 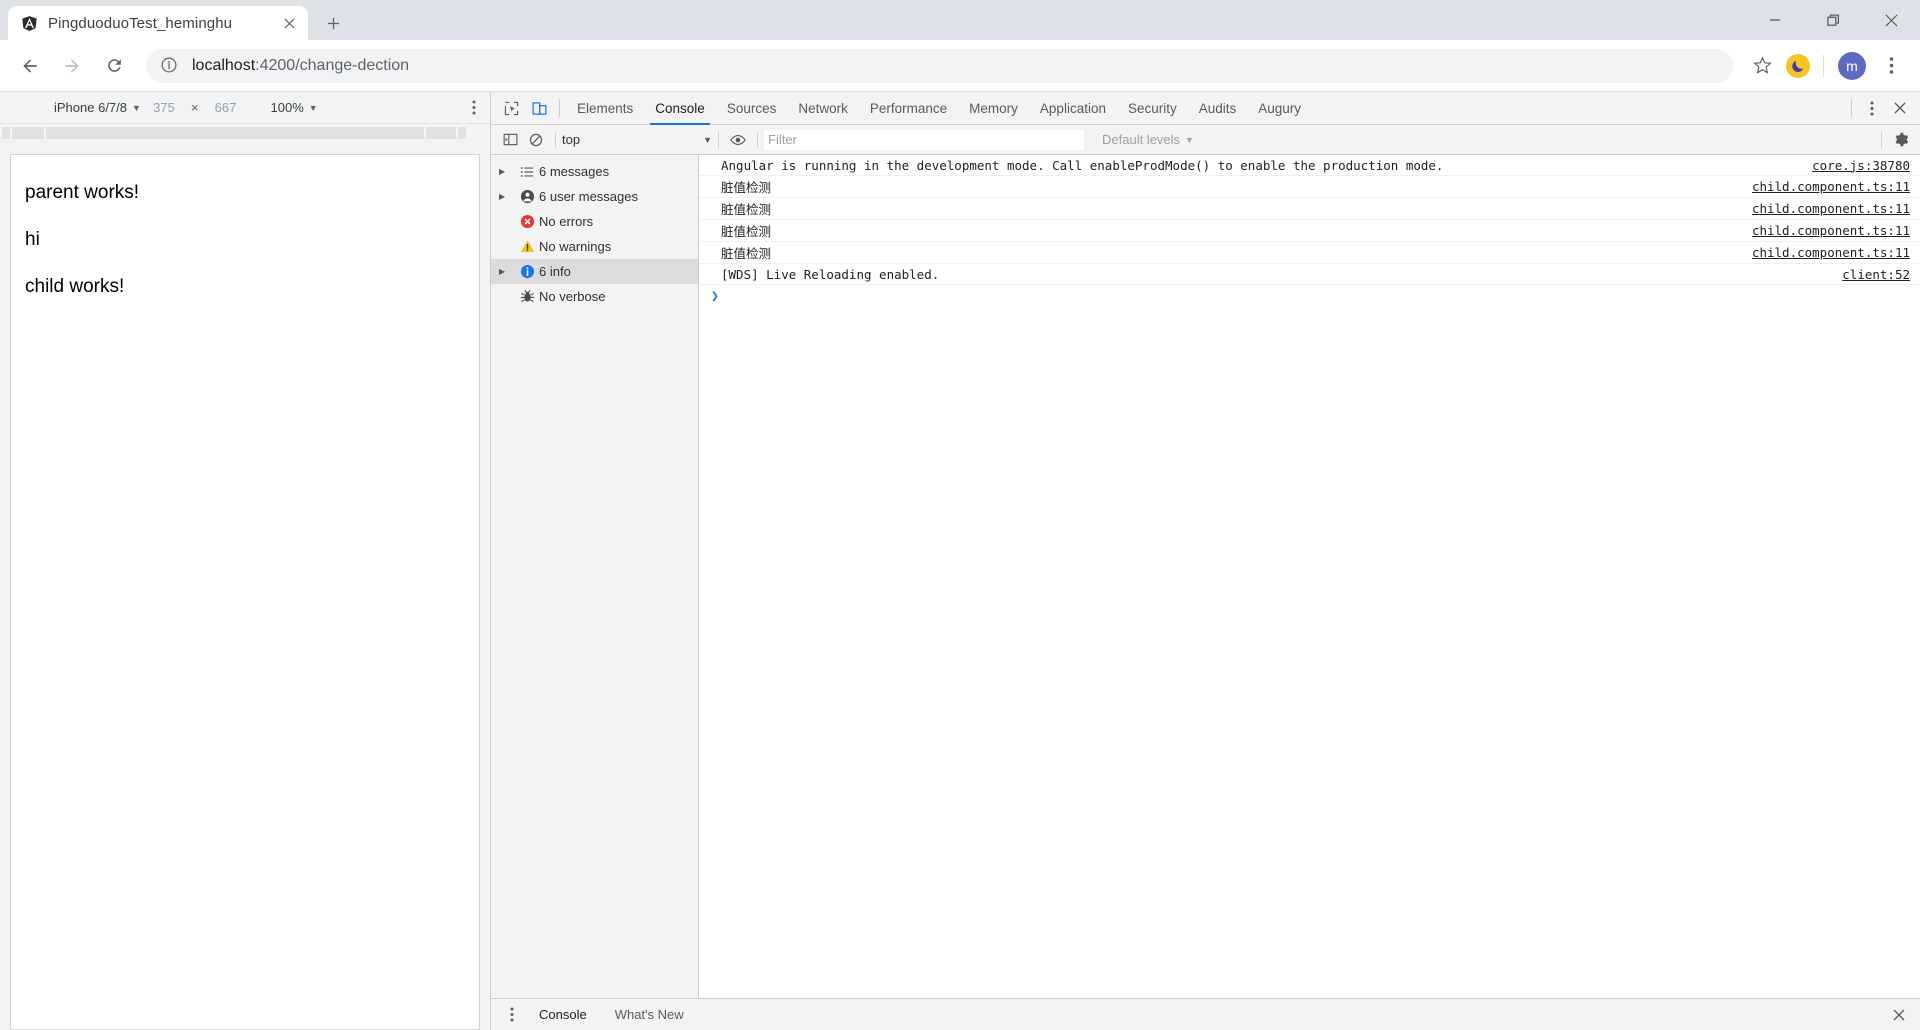 I want to click on devtools-drawer: Console What's New, so click(x=1205, y=1014).